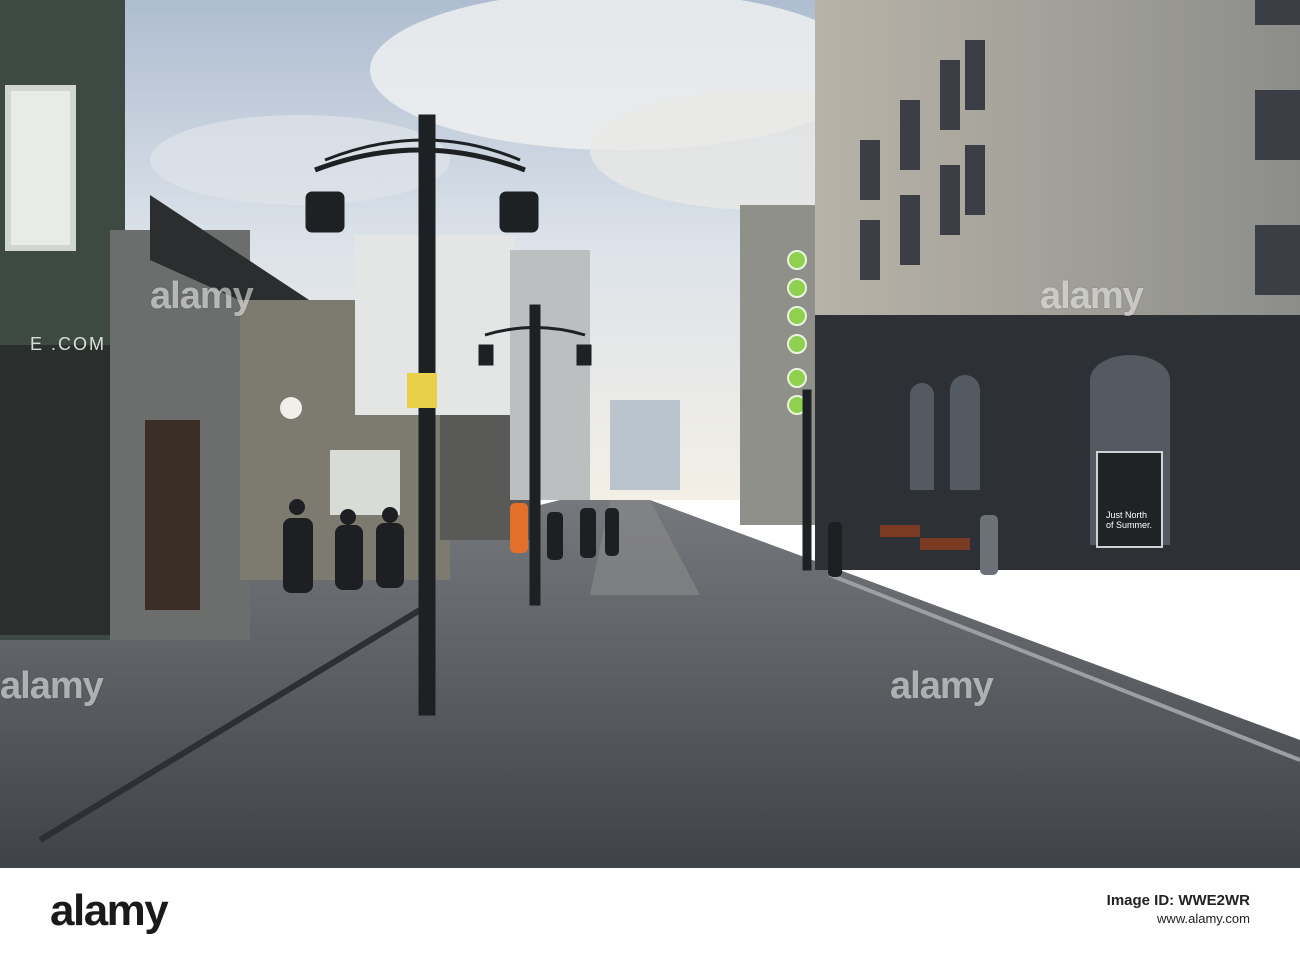 The width and height of the screenshot is (1300, 957). Describe the element at coordinates (1178, 900) in the screenshot. I see `image-id: Image ID: WWE2WR` at that location.